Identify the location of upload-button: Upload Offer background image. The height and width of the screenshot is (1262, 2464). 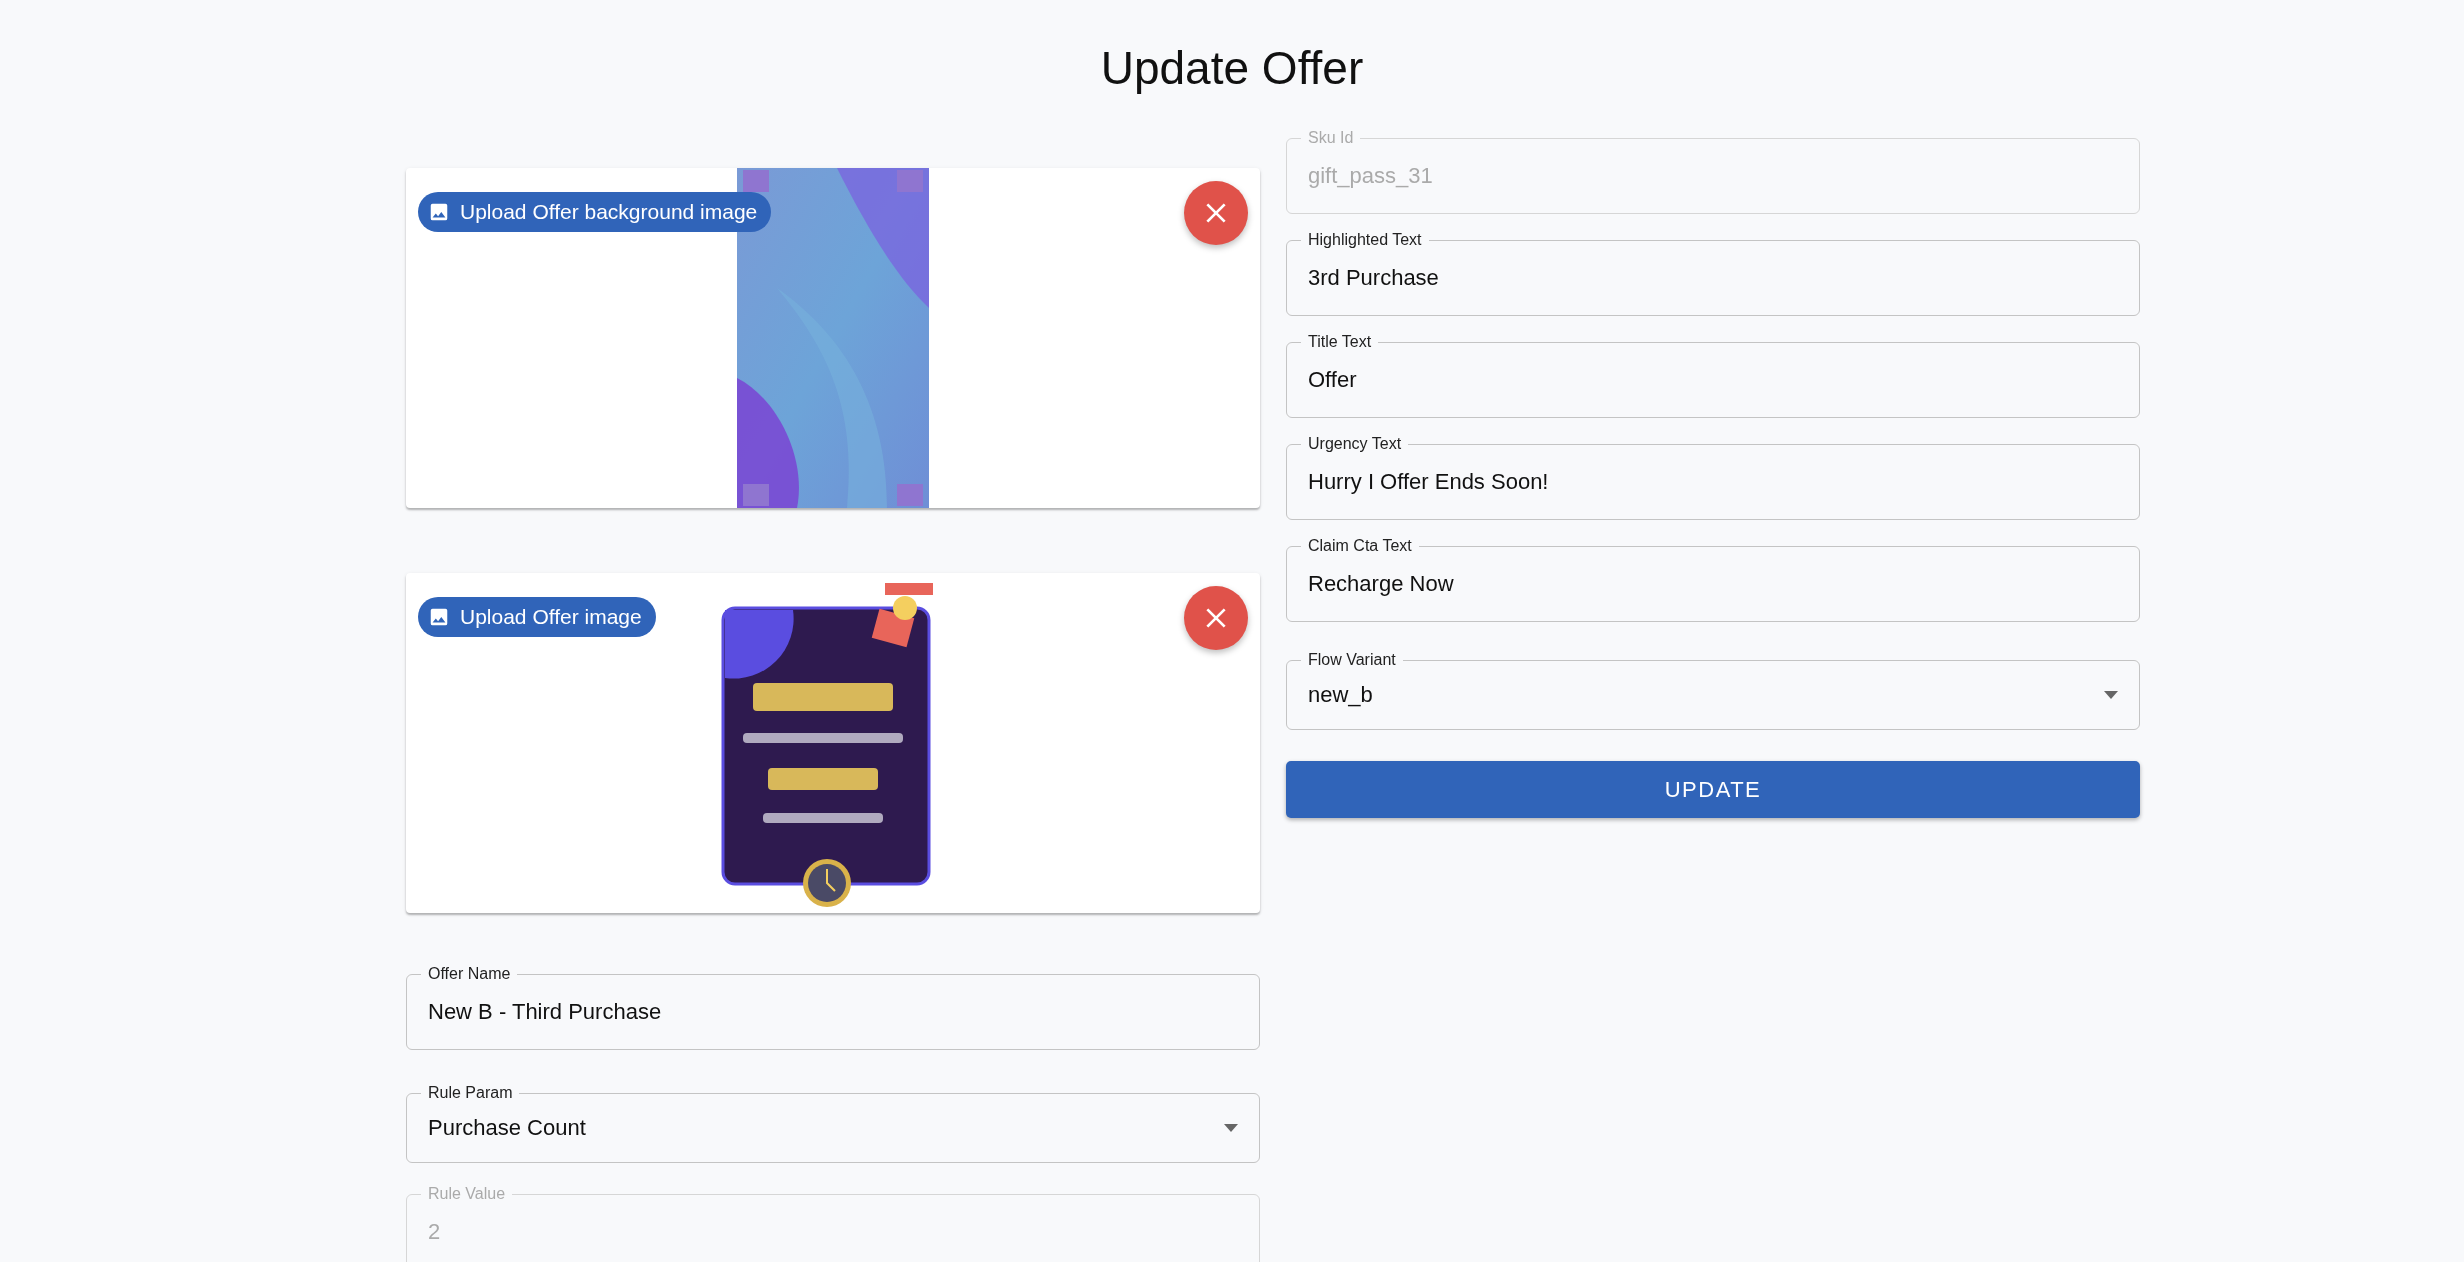
(595, 212).